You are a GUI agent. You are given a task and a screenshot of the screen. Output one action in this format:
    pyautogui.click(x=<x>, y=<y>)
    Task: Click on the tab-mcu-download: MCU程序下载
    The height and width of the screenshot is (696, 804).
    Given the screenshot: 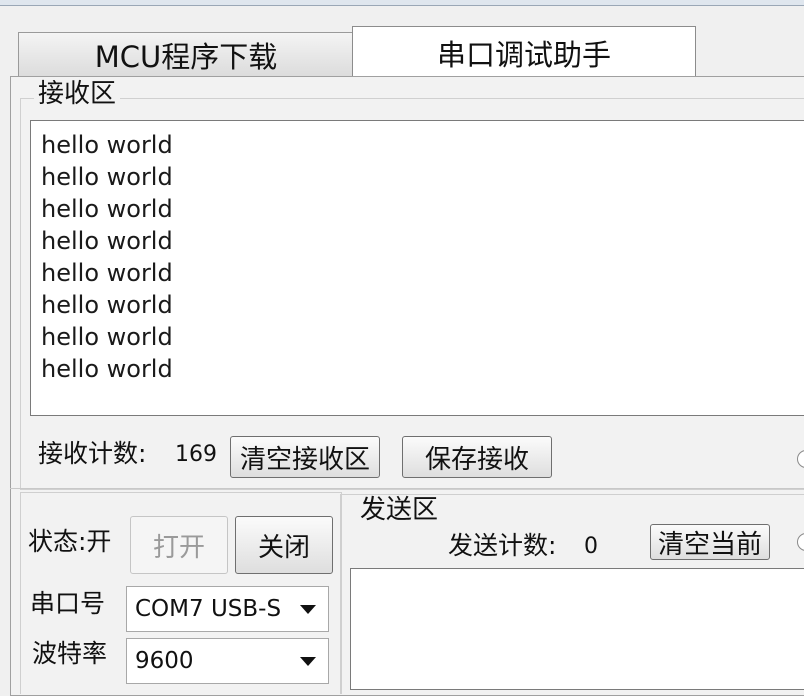 What is the action you would take?
    pyautogui.click(x=186, y=54)
    